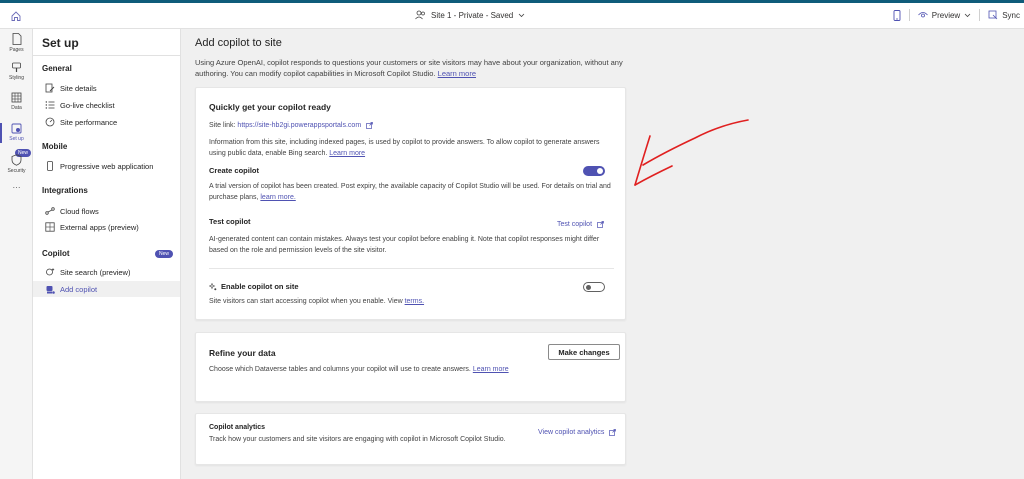  Describe the element at coordinates (213, 286) in the screenshot. I see `sparkle-icon` at that location.